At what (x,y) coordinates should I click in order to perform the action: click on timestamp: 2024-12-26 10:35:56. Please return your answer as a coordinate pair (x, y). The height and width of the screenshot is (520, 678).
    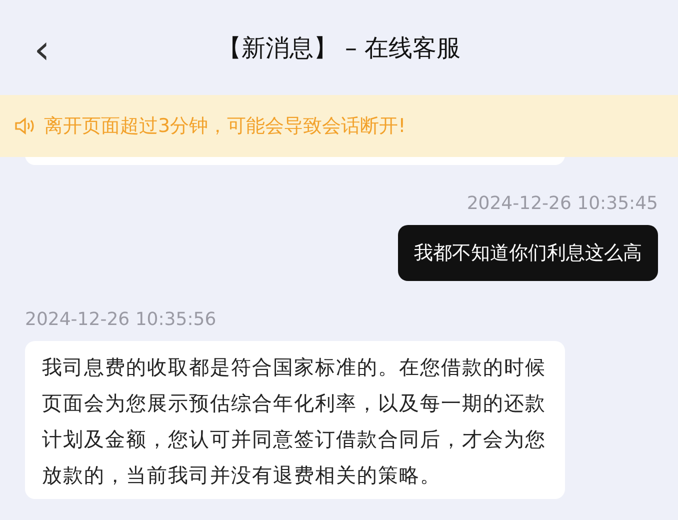
    Looking at the image, I should click on (120, 320).